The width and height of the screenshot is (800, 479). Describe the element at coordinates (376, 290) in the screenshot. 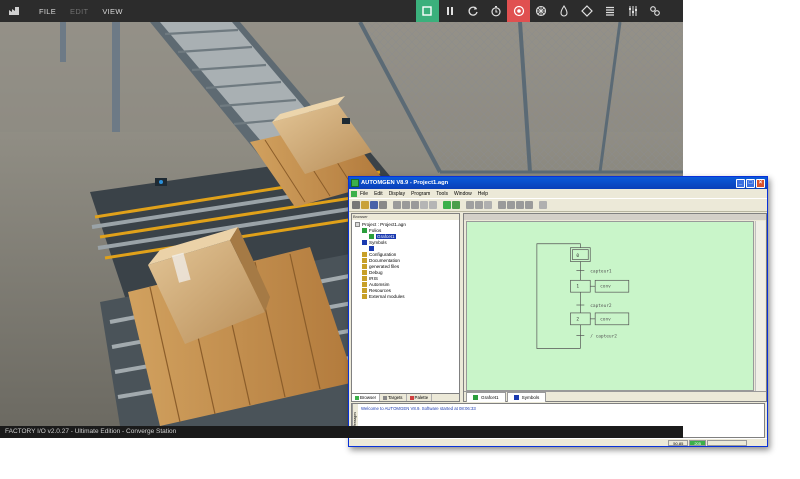

I see `tree-item-resources: Resources` at that location.